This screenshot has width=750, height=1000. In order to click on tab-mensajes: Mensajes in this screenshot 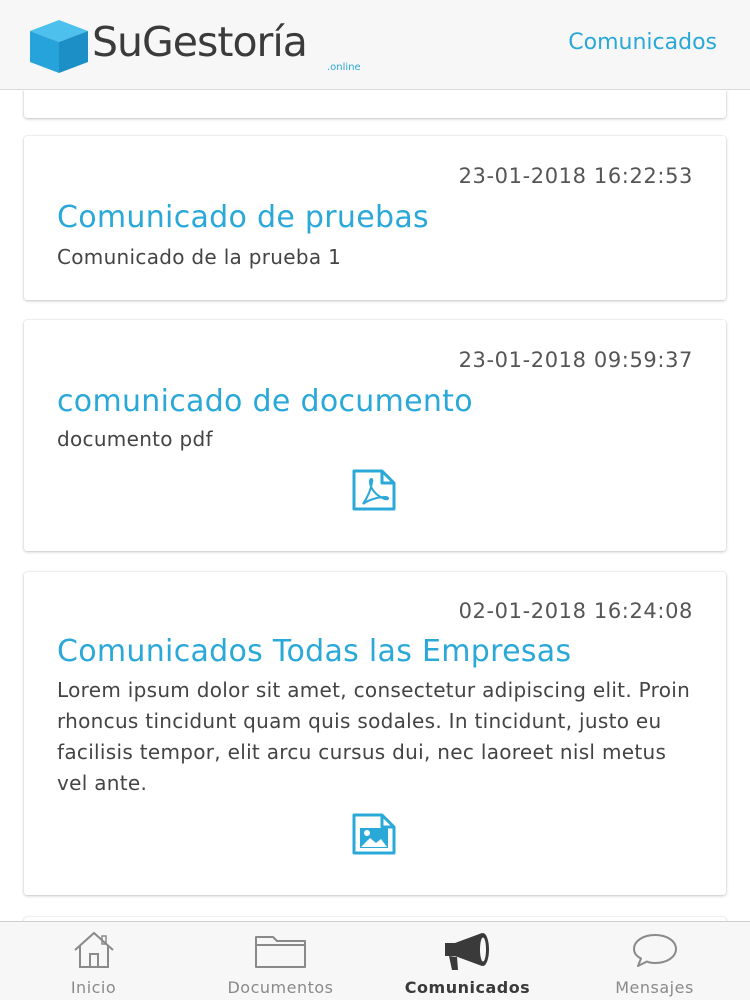, I will do `click(654, 961)`.